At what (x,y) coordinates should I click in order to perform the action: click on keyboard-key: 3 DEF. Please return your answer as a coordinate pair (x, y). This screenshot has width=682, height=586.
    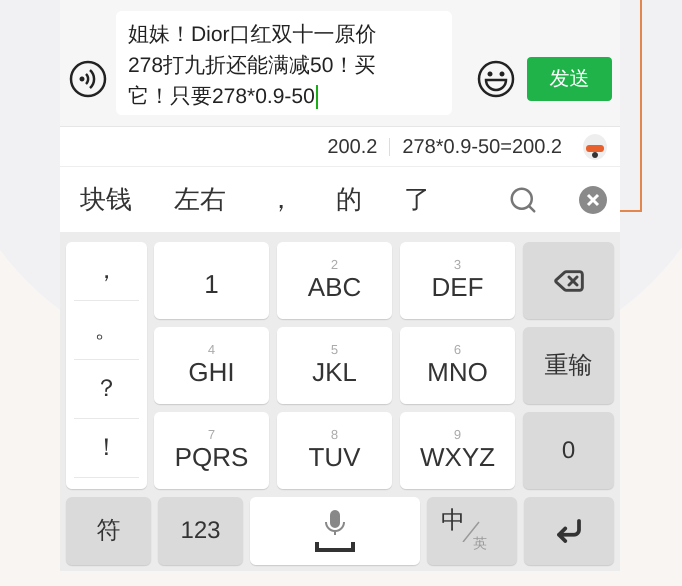
    Looking at the image, I should click on (457, 280).